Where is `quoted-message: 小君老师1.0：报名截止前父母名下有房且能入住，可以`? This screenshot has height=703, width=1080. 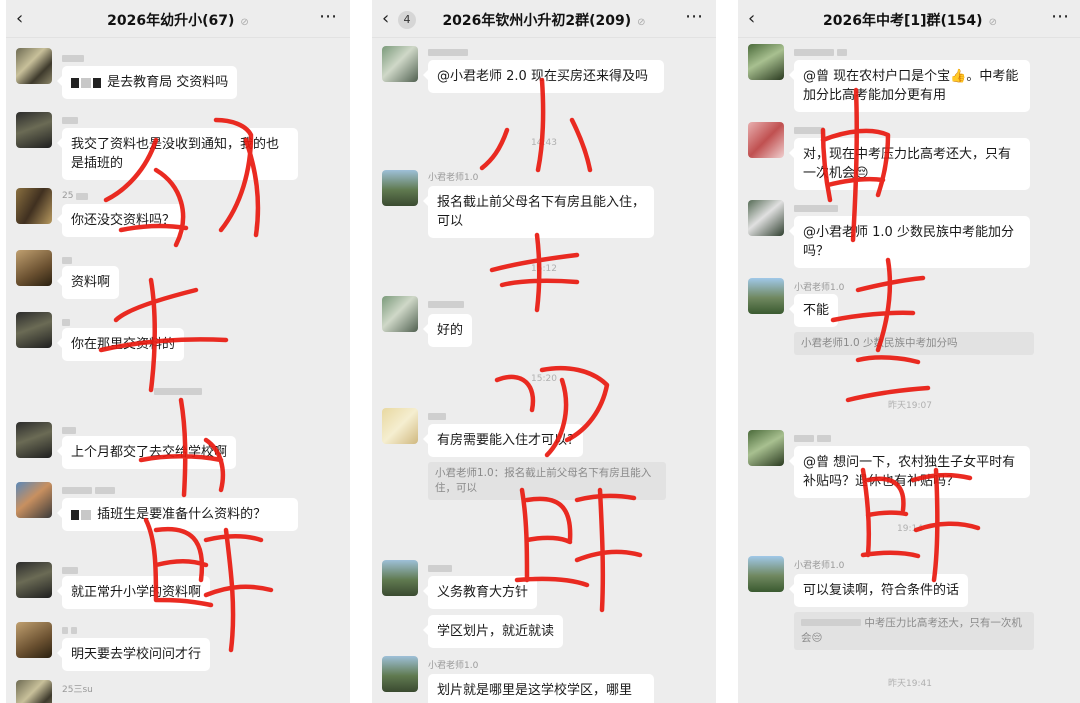
quoted-message: 小君老师1.0：报名截止前父母名下有房且能入住，可以 is located at coordinates (547, 481).